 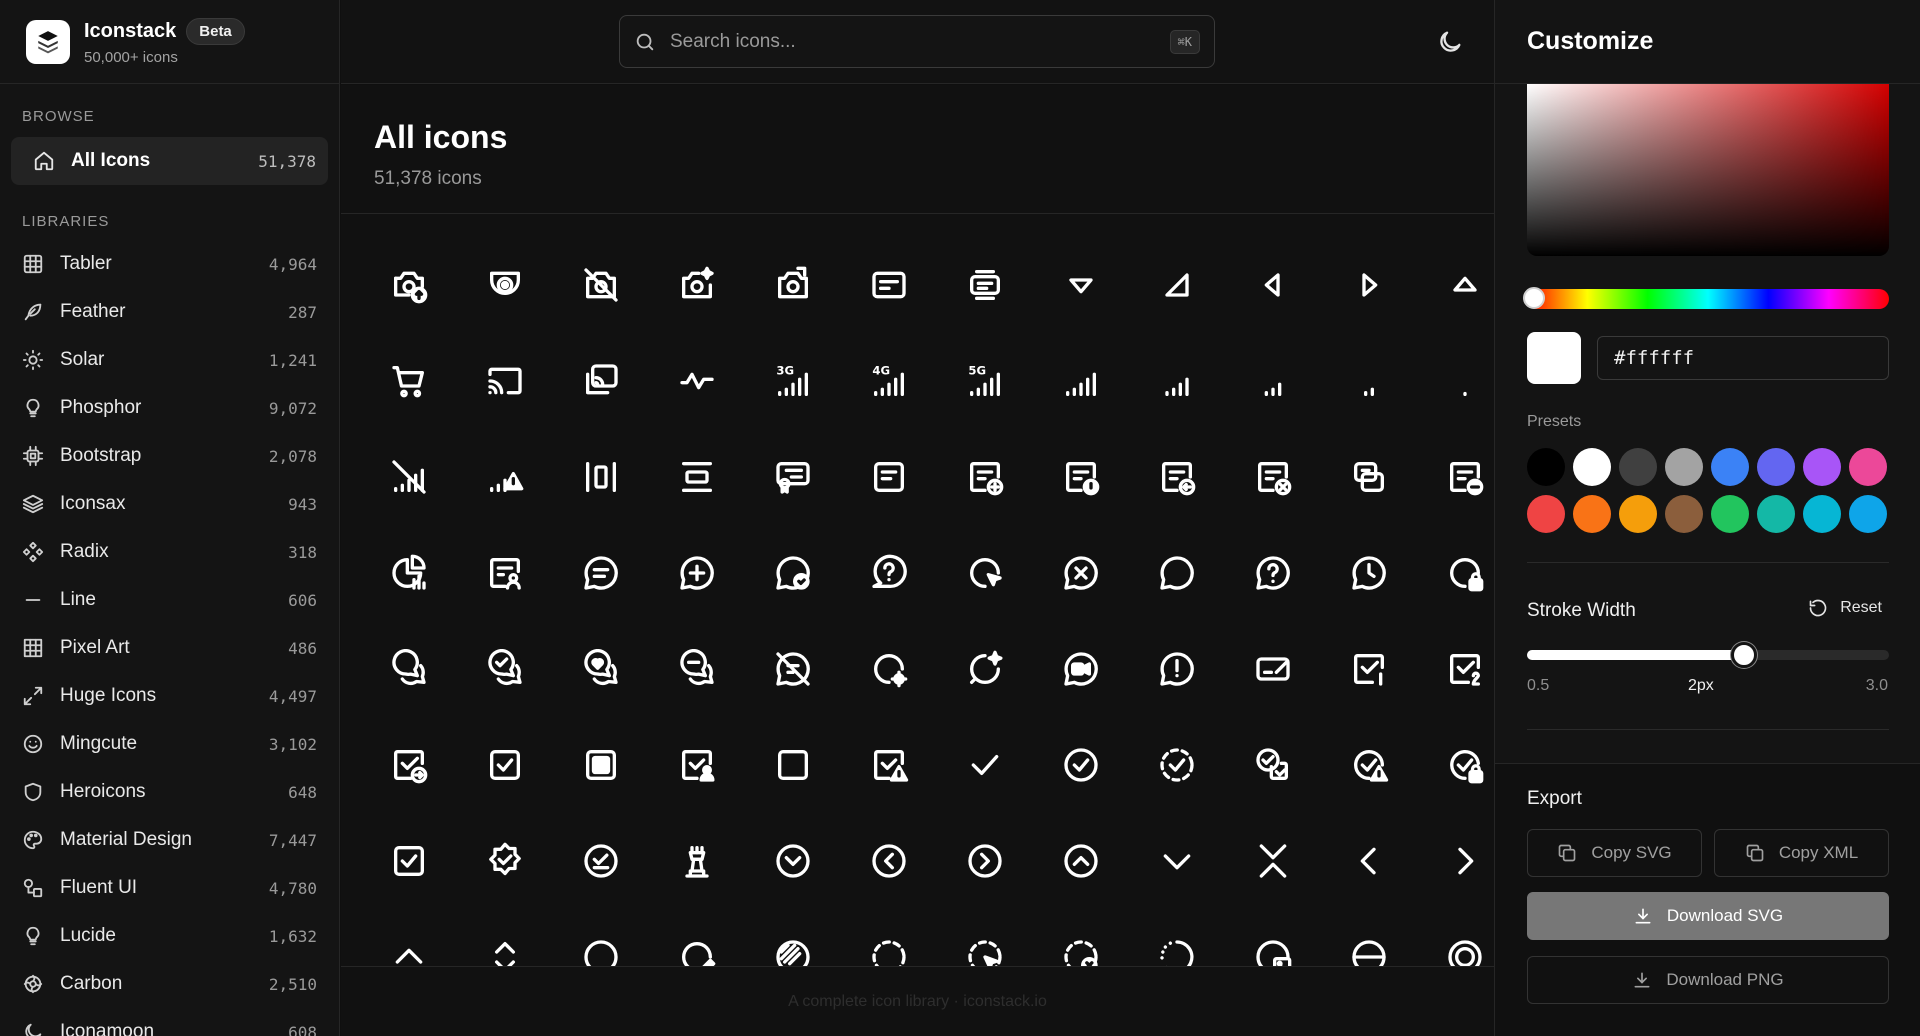 What do you see at coordinates (169, 744) in the screenshot?
I see `sidebar-item-mingcute: Mingcute 3,102` at bounding box center [169, 744].